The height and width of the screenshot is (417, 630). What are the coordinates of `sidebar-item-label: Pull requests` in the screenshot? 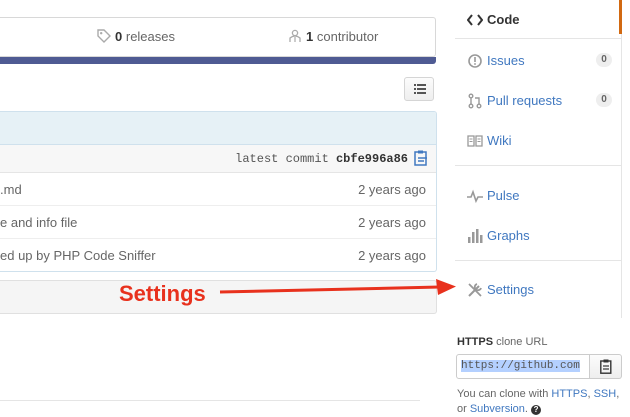 It's located at (525, 100).